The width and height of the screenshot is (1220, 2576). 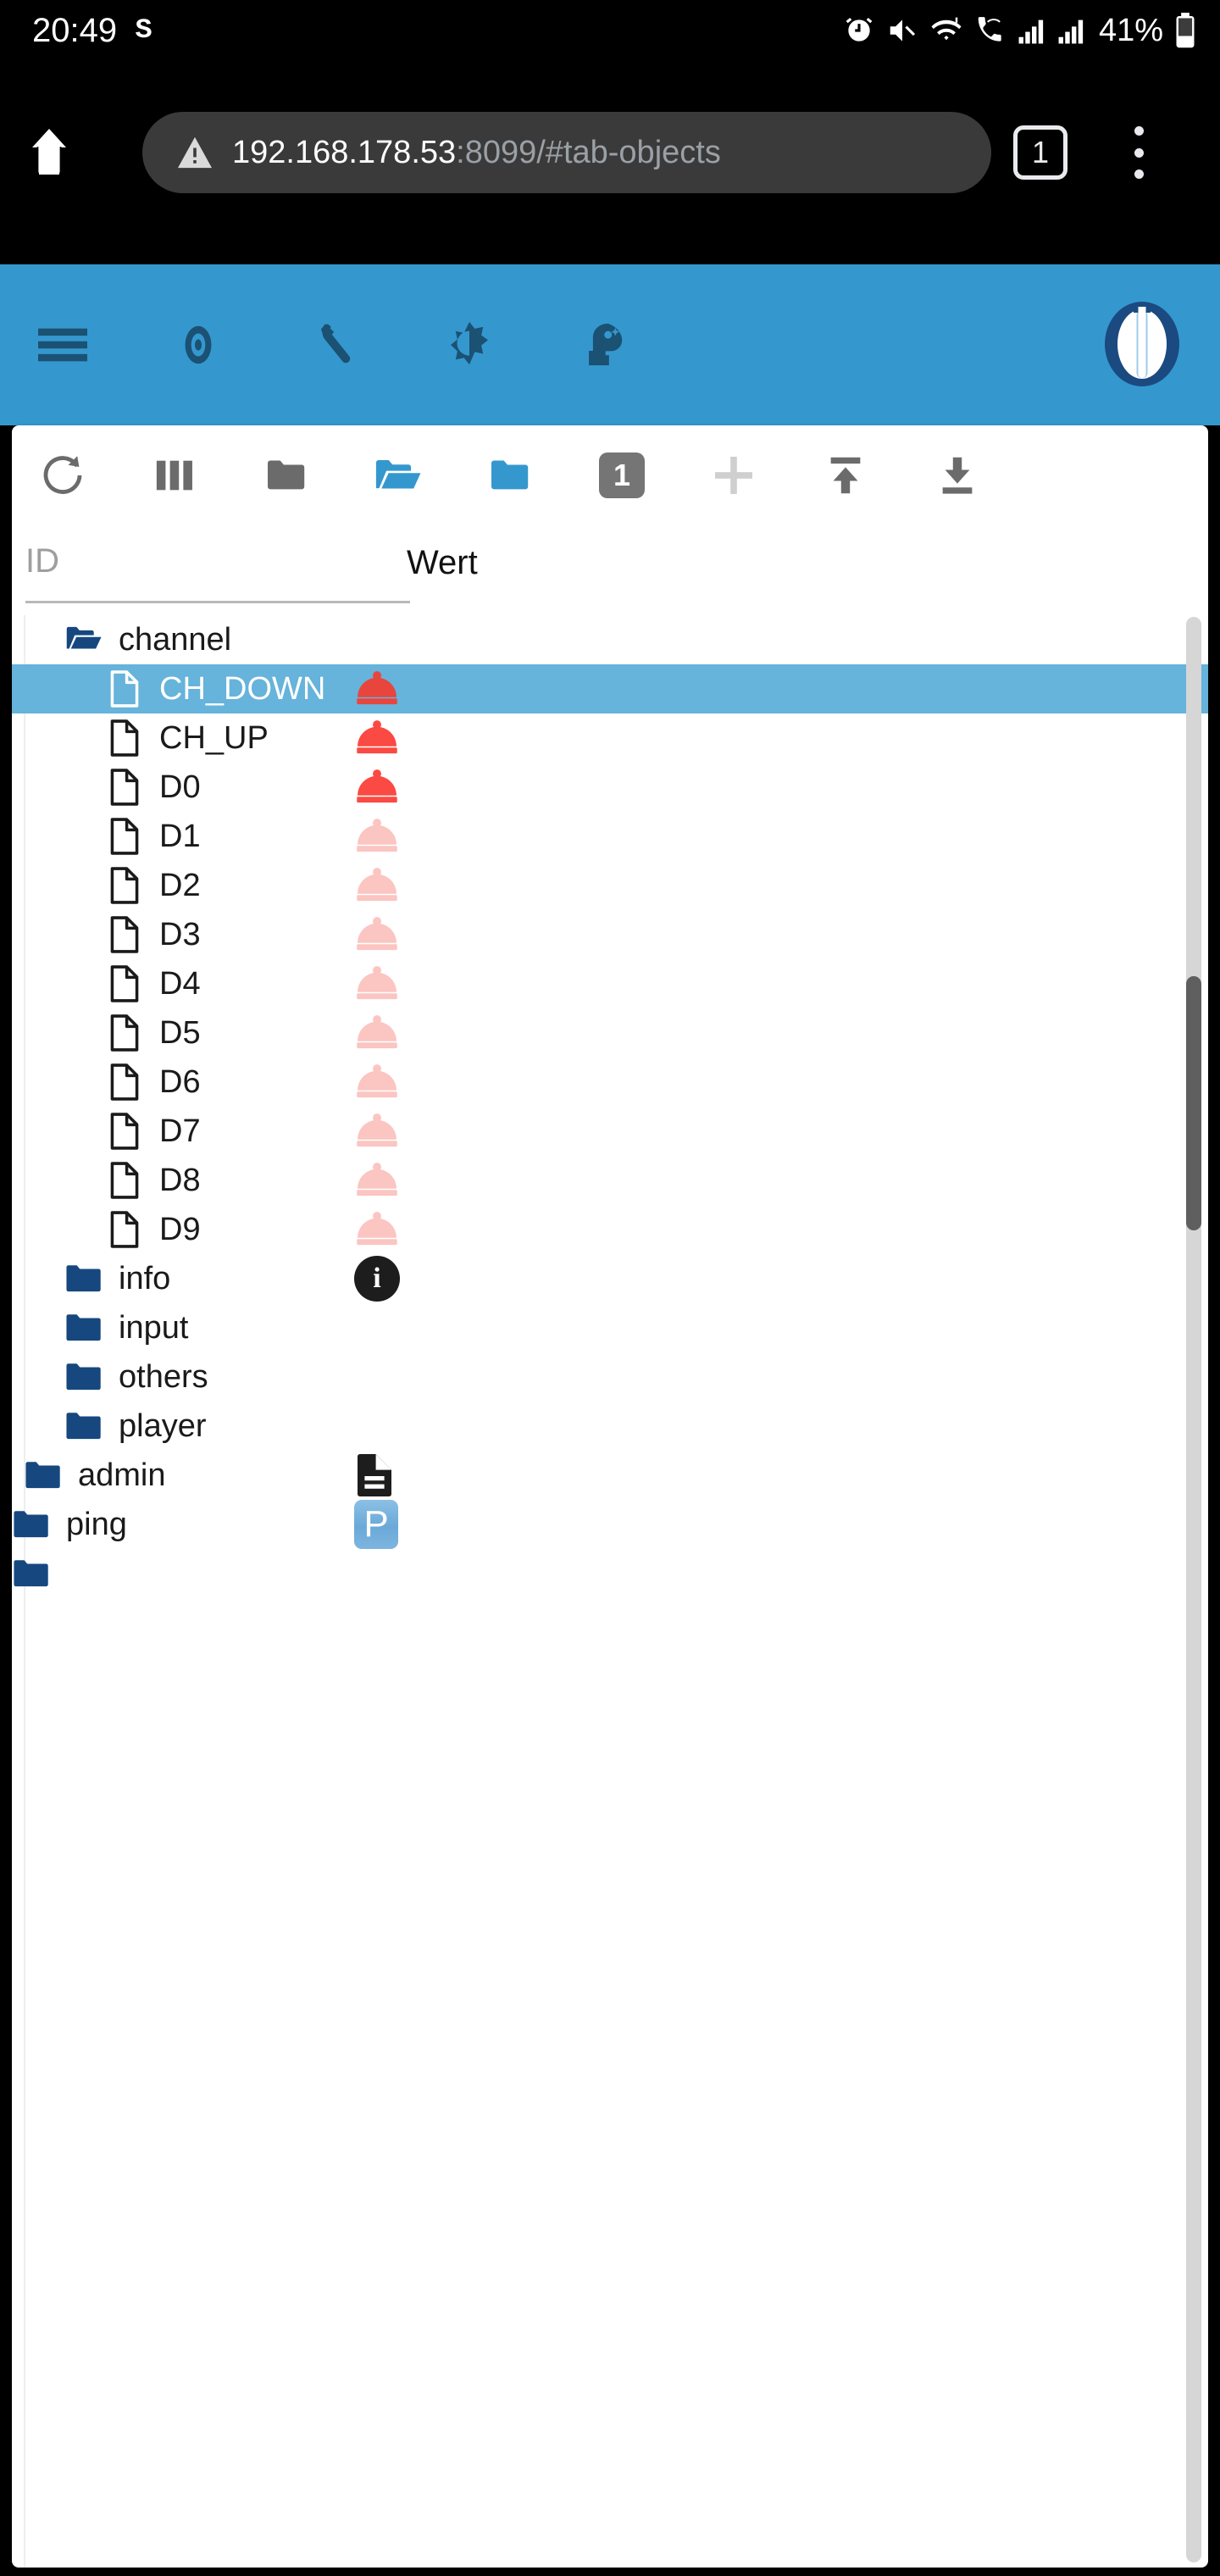 I want to click on wrench-icon, so click(x=333, y=345).